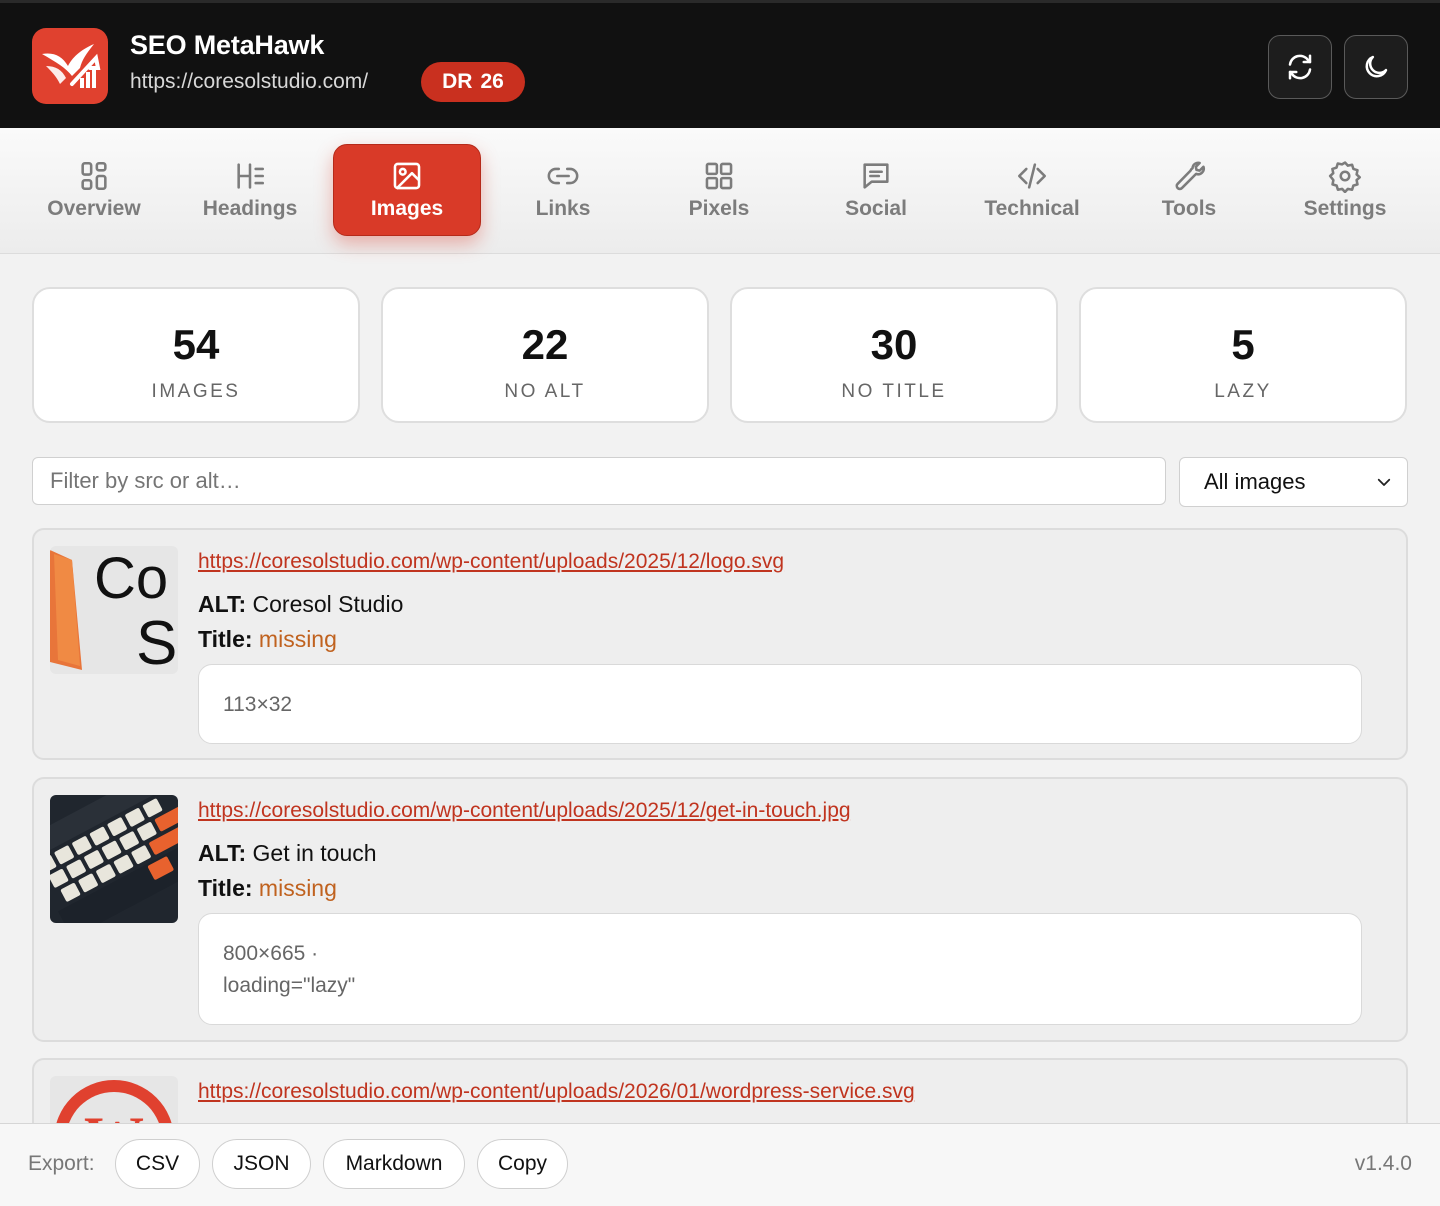  Describe the element at coordinates (1189, 208) in the screenshot. I see `tab-label: Tools` at that location.